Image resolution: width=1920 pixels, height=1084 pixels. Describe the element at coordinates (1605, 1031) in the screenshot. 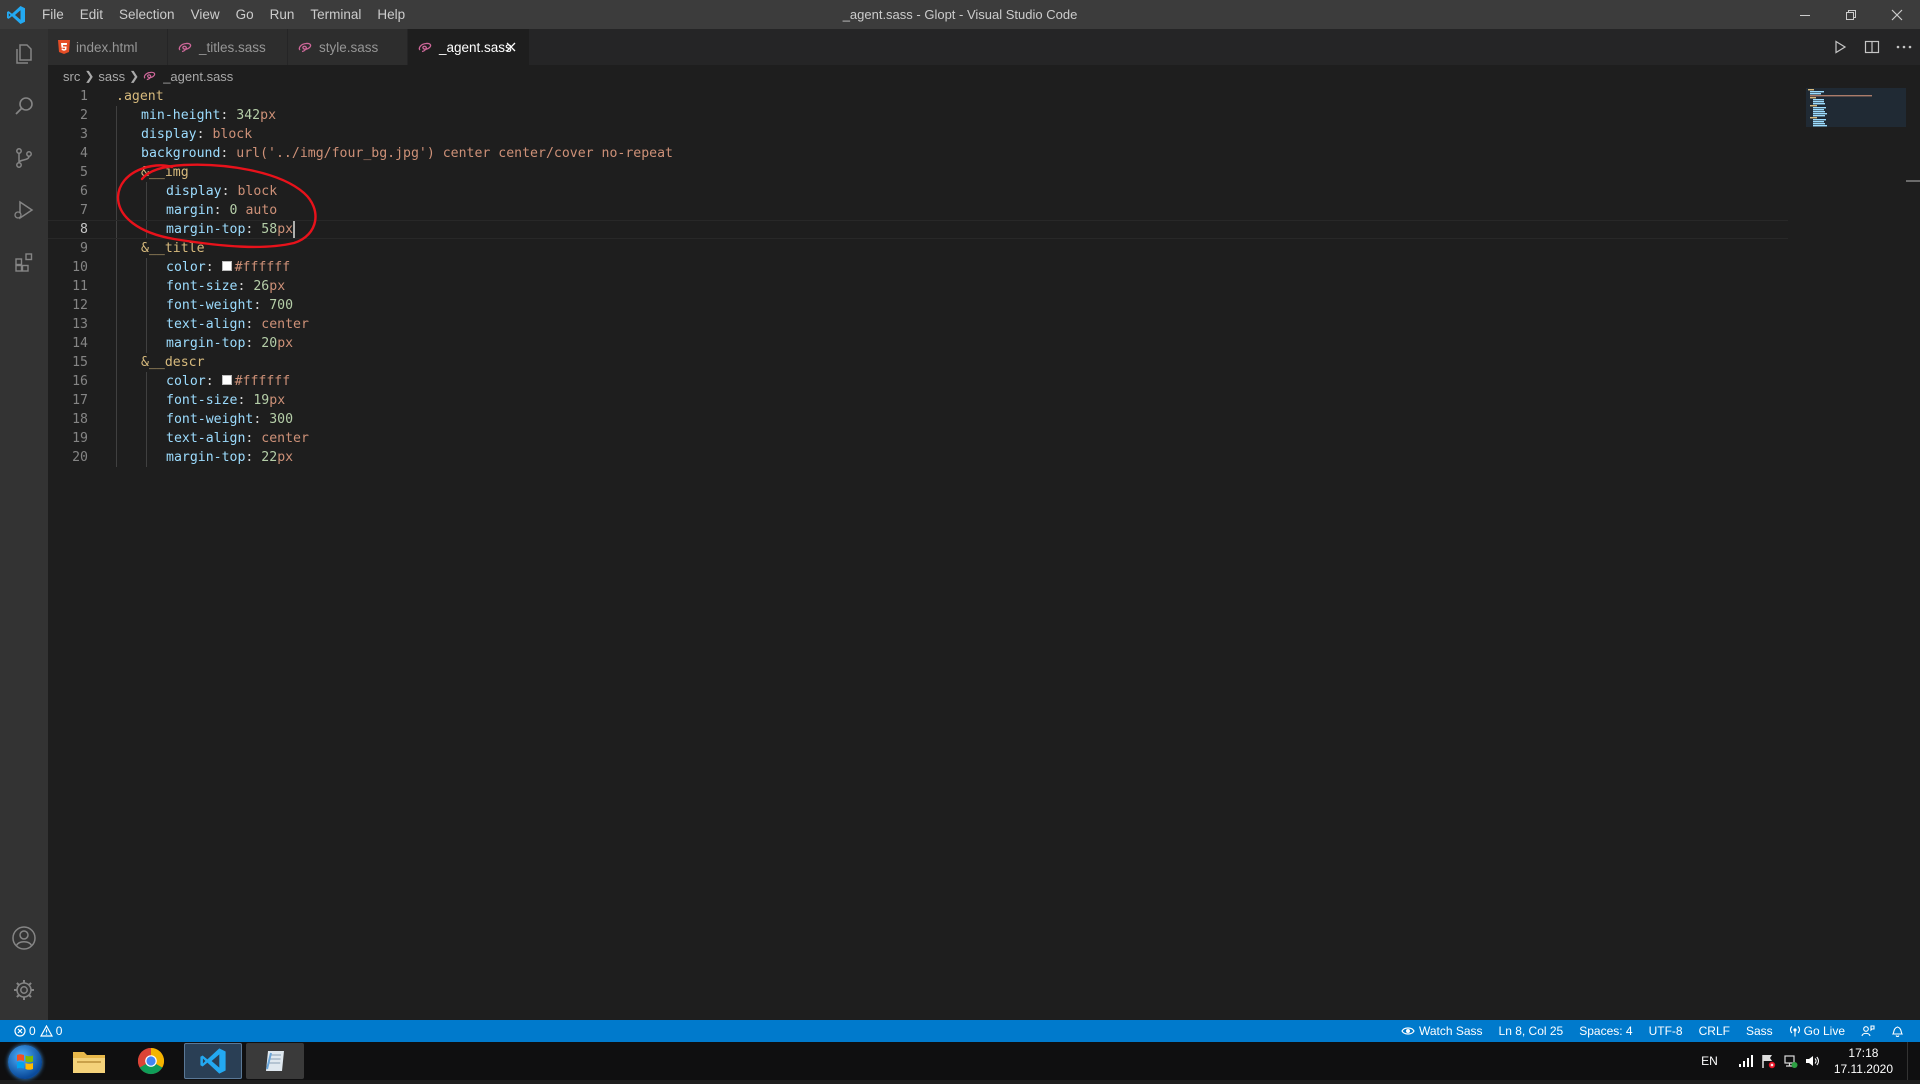

I see `indentation-setting: Spaces: 4` at that location.